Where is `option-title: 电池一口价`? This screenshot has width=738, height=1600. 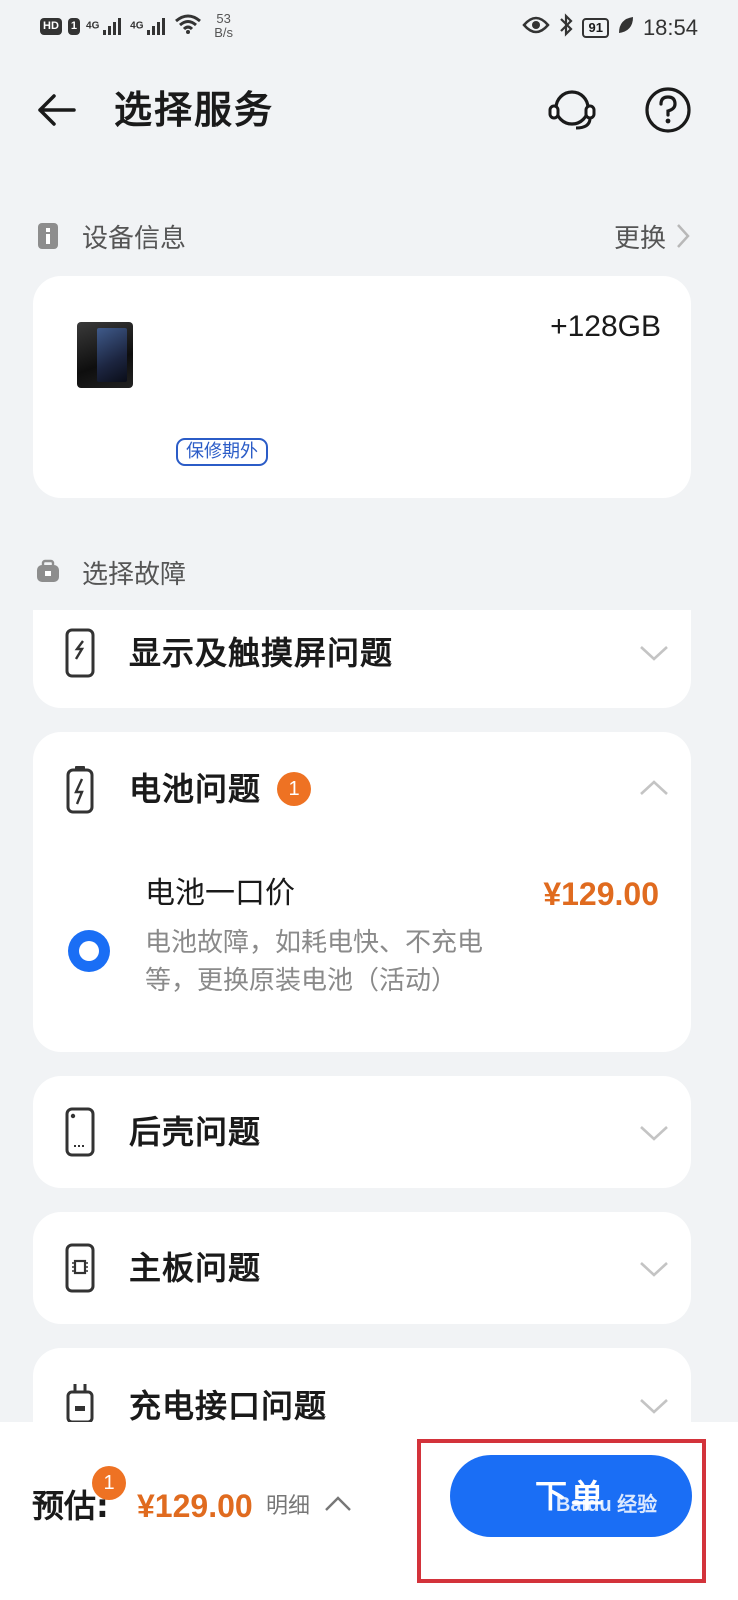
option-title: 电池一口价 is located at coordinates (220, 893).